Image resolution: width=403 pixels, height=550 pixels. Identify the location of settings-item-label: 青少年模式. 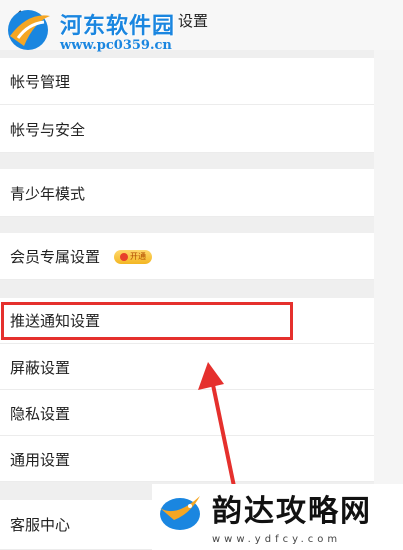
(48, 194).